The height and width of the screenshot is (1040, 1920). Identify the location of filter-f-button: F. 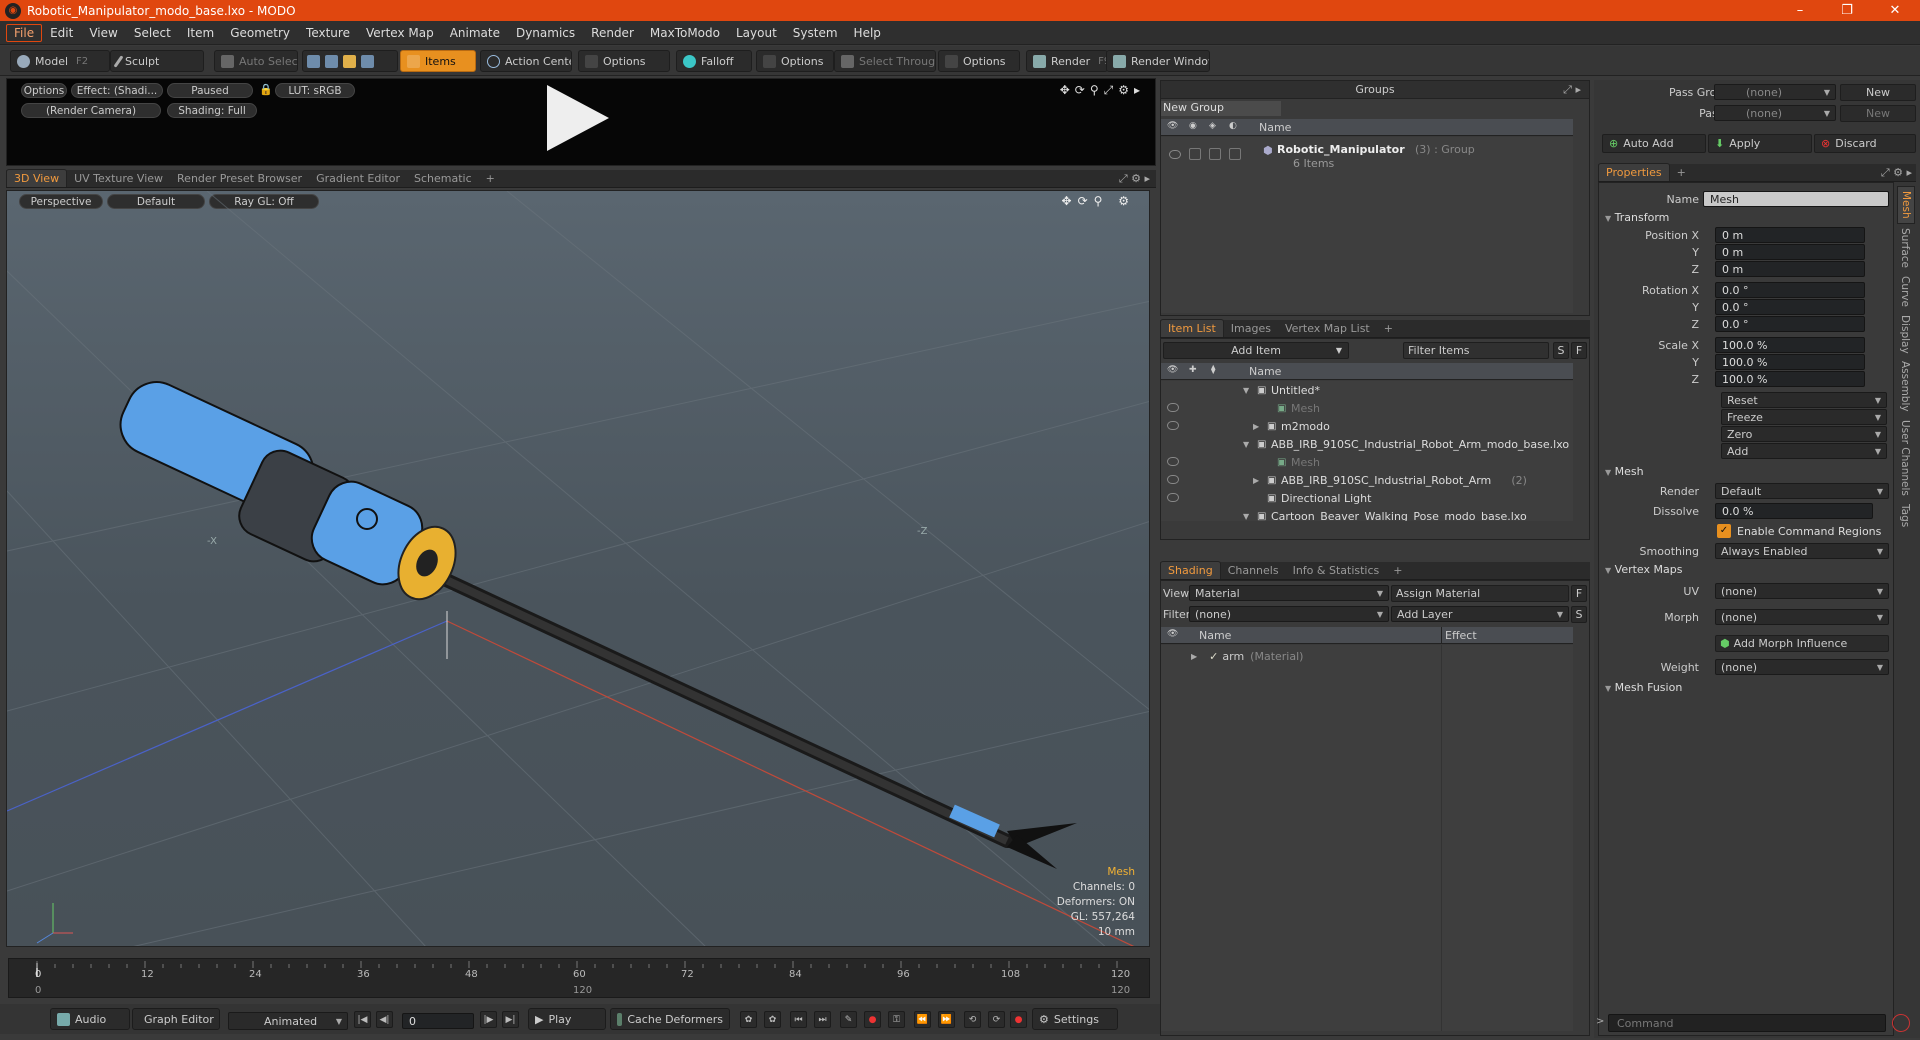
(1579, 350).